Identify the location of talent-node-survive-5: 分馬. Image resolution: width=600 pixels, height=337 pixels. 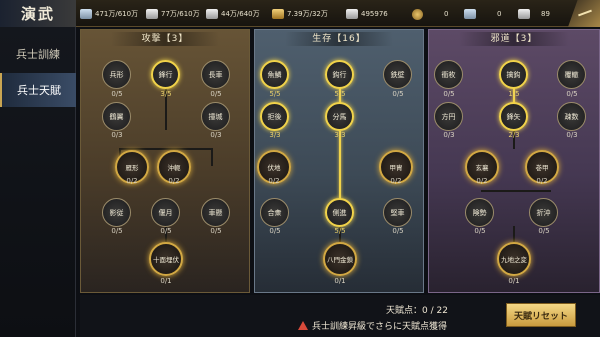
(339, 116).